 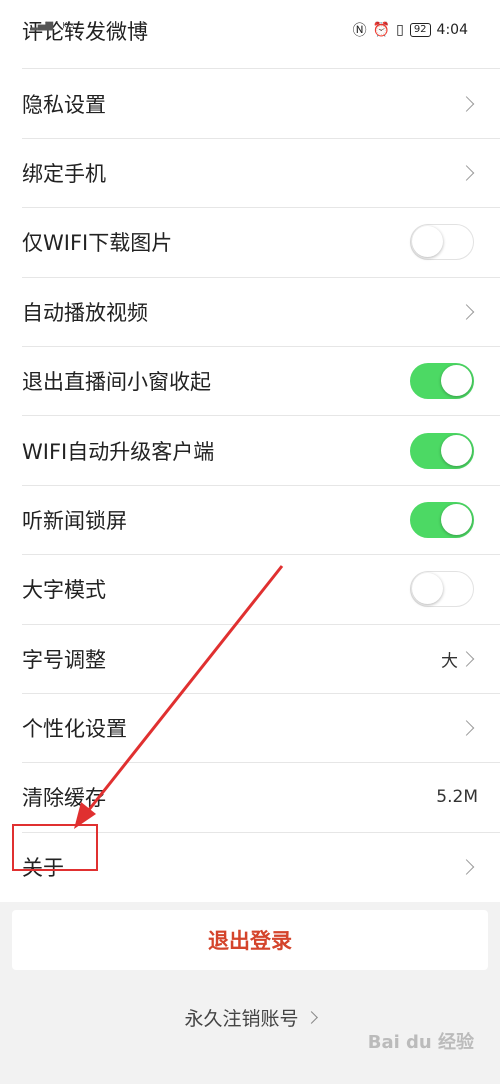 I want to click on settings-row-wifi-images: 仅WIFI下载图片, so click(x=261, y=243).